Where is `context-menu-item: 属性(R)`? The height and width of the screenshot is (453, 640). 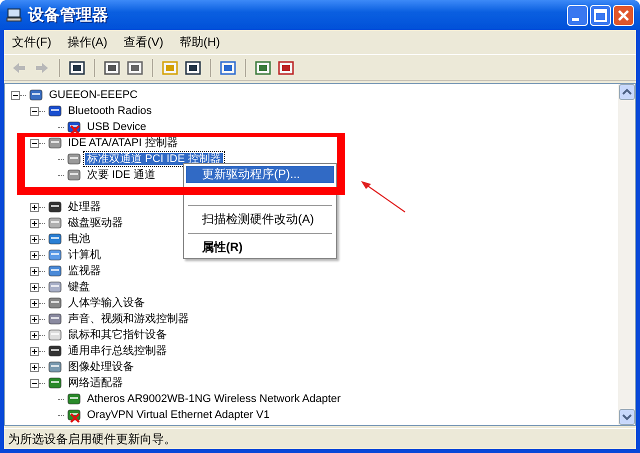
context-menu-item: 属性(R) is located at coordinates (260, 247).